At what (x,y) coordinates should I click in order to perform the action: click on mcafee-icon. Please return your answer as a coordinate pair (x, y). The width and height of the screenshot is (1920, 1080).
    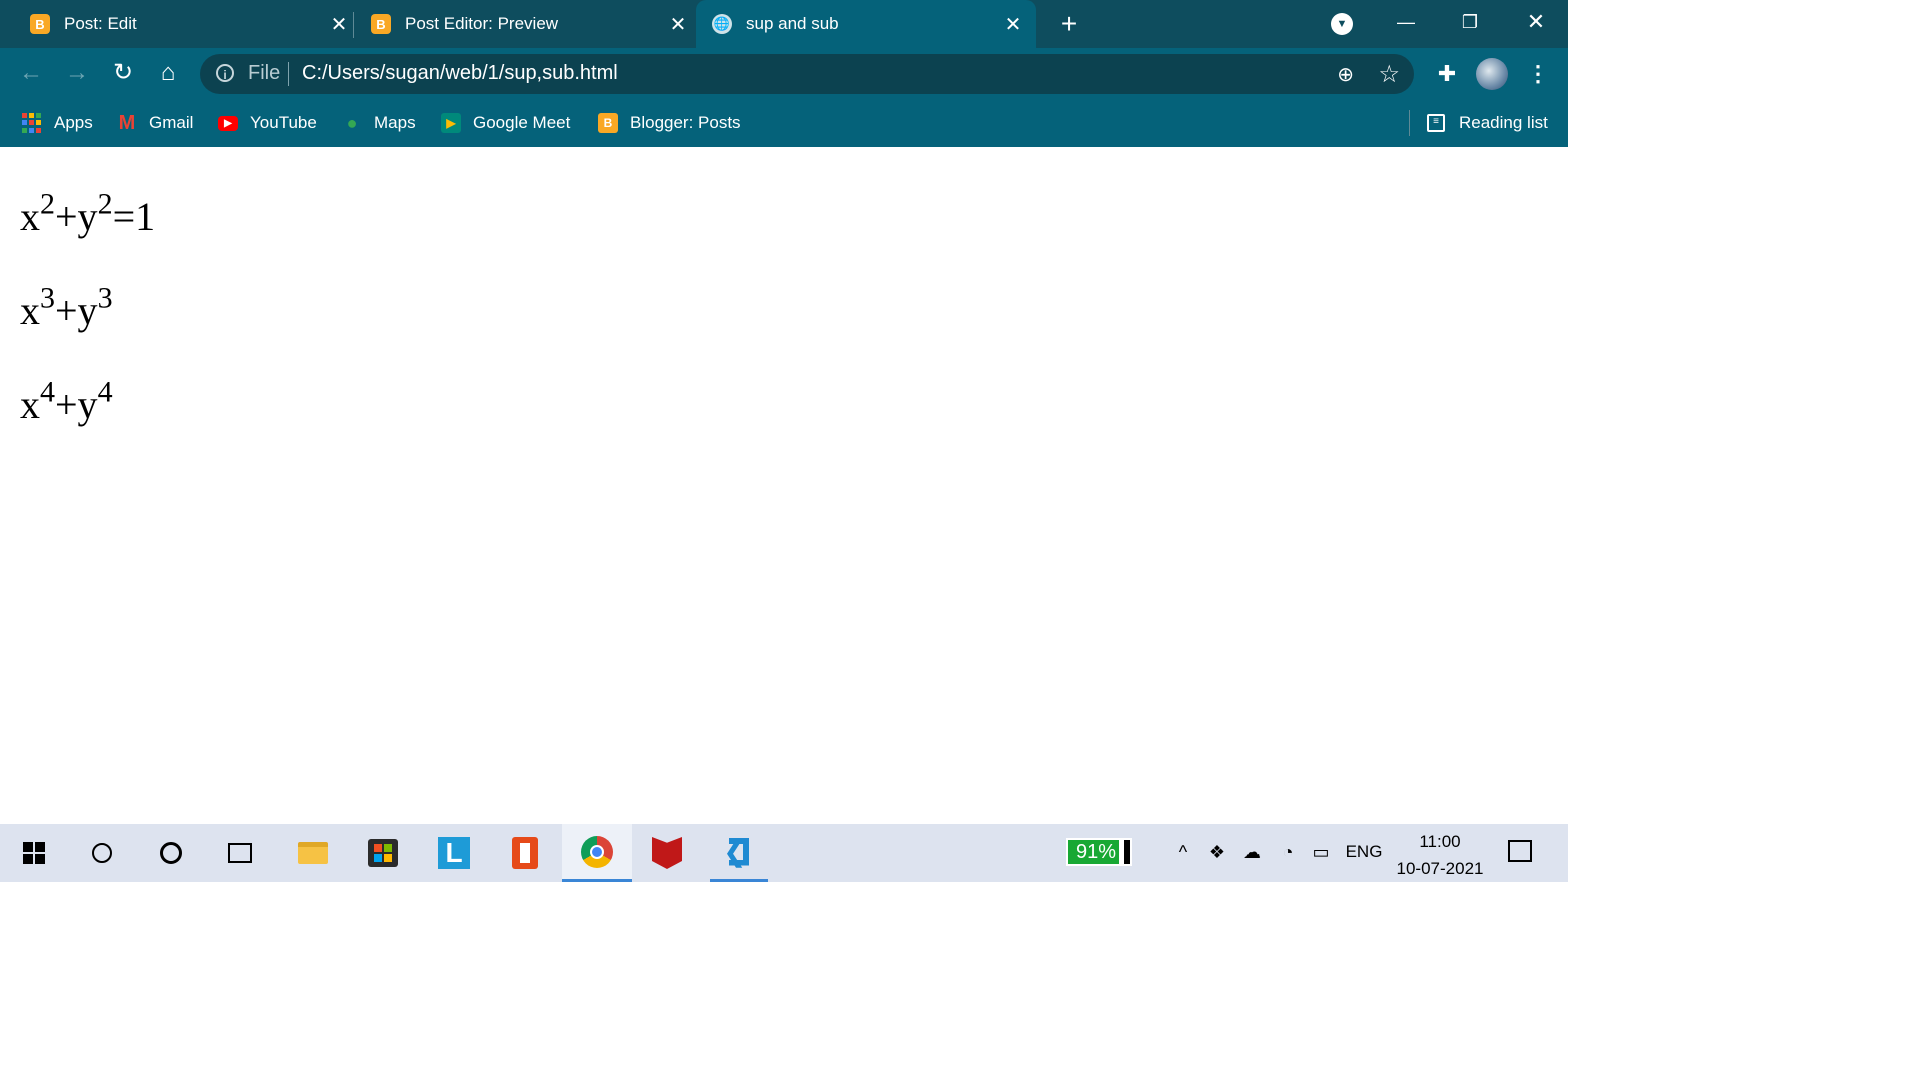
    Looking at the image, I should click on (667, 853).